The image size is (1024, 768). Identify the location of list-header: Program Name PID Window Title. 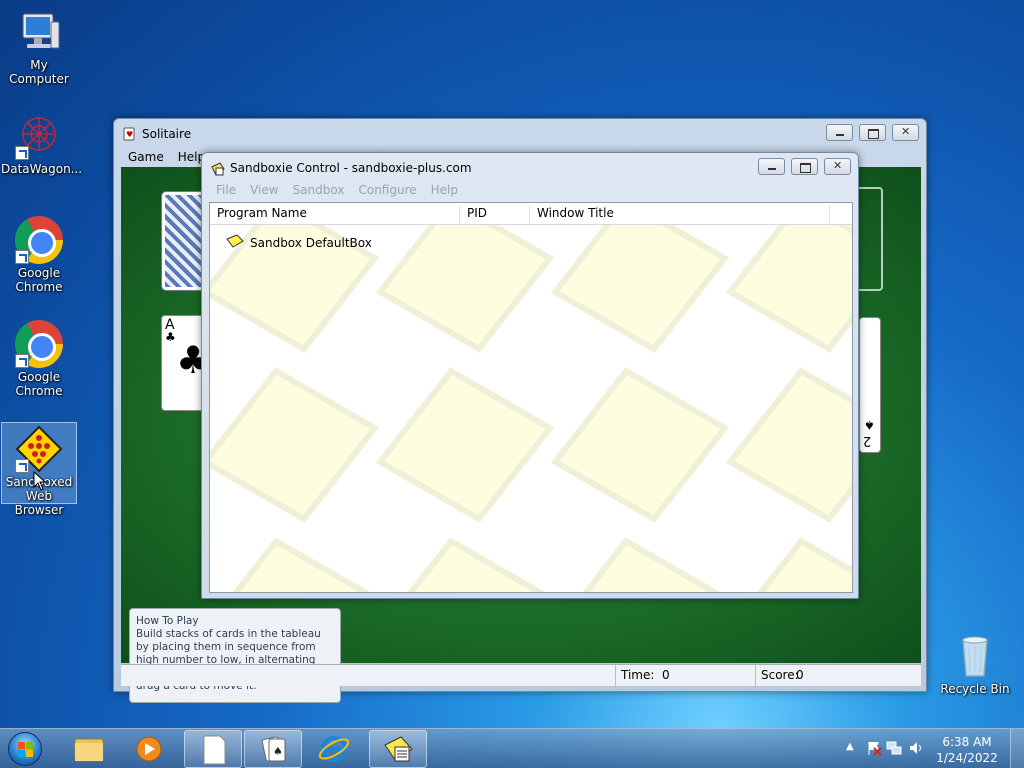
(531, 214).